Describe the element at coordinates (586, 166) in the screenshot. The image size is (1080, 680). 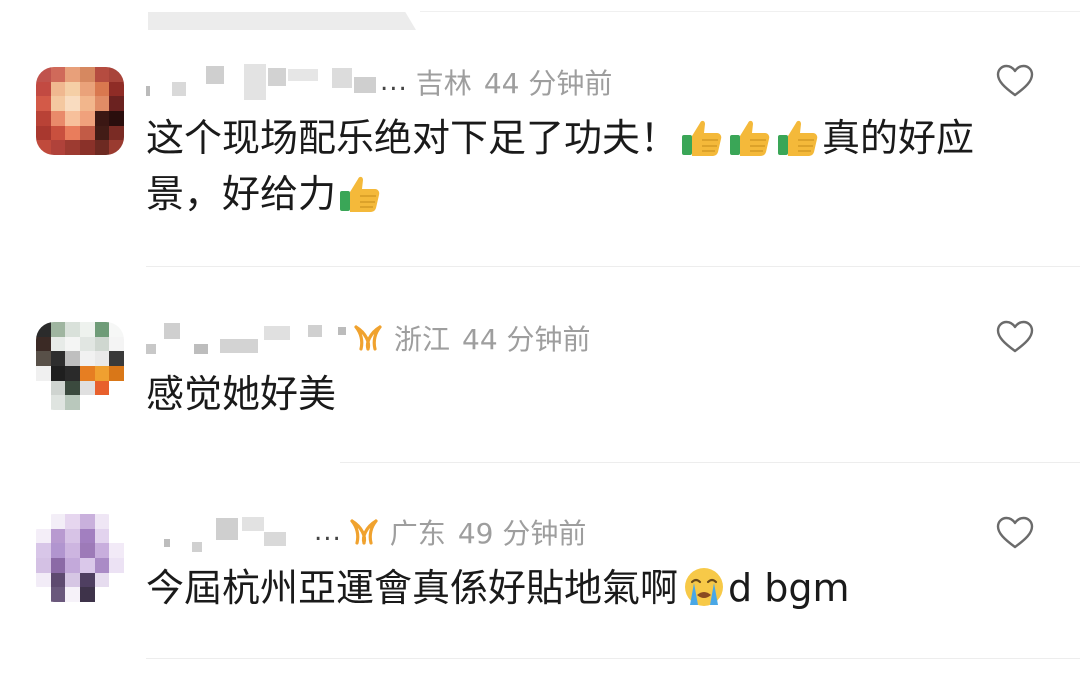
I see `comment-text: 这个现场配乐绝对下足了功夫！ 真的好应景，好给力` at that location.